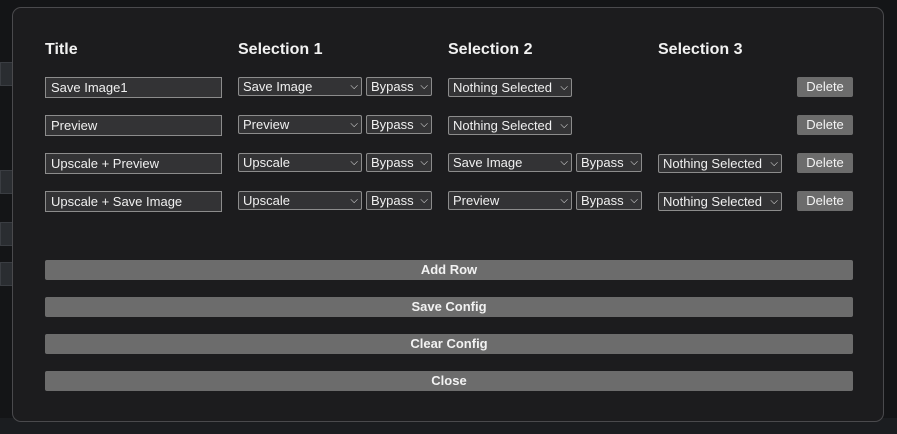 This screenshot has height=434, width=897. What do you see at coordinates (510, 162) in the screenshot?
I see `selection-2-select: Save Image ⌵` at bounding box center [510, 162].